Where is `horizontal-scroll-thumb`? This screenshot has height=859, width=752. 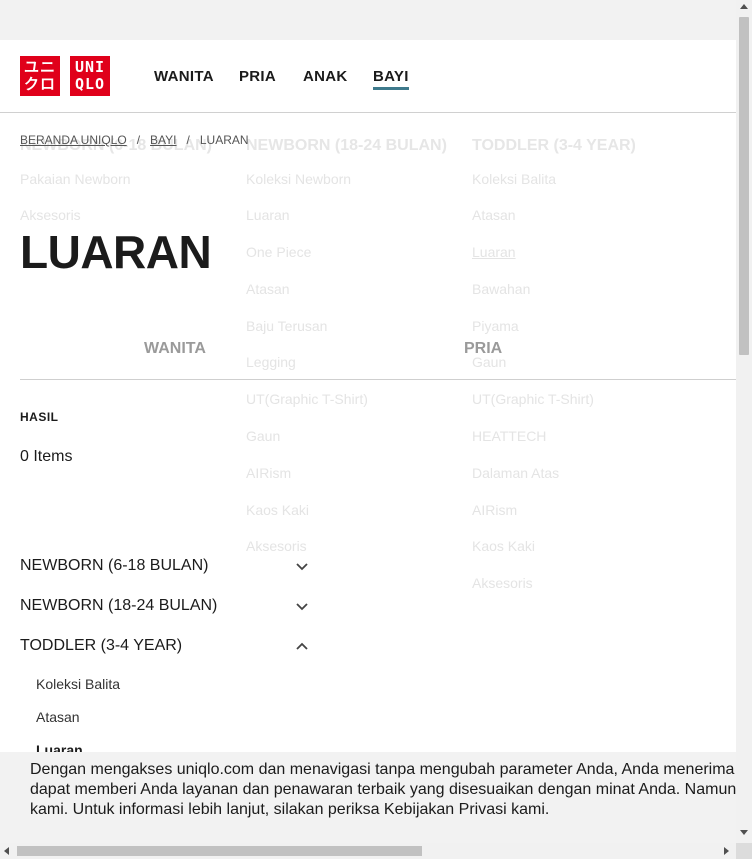
horizontal-scroll-thumb is located at coordinates (219, 851).